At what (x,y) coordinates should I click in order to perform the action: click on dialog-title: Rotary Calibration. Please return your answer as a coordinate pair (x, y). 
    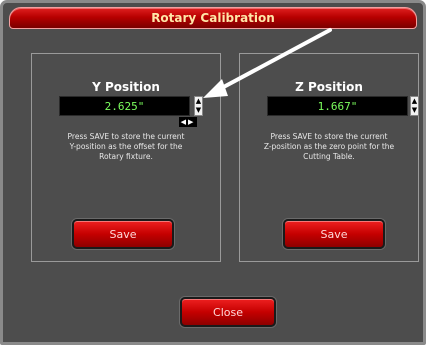
    Looking at the image, I should click on (213, 18).